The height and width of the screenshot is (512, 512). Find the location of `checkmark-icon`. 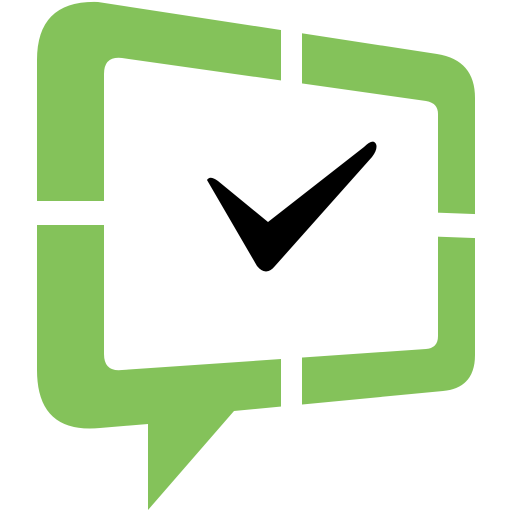

checkmark-icon is located at coordinates (292, 206).